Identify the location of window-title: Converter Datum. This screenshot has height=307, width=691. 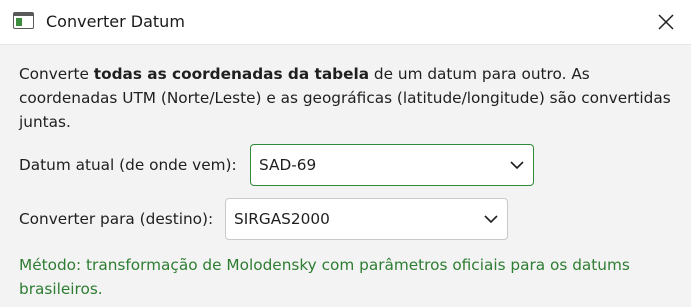
(115, 21).